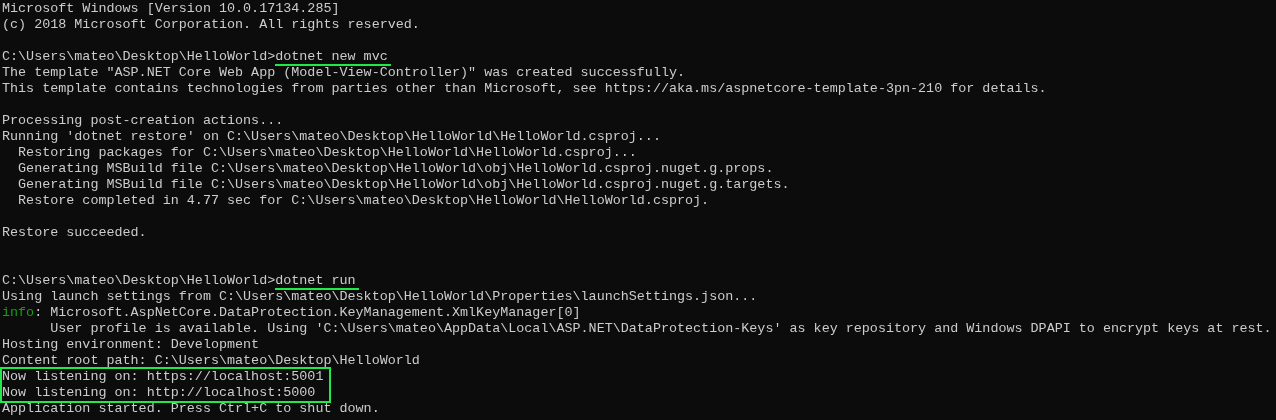  I want to click on log-message: : Microsoft.AspNetCore.DataProtection.KeyManagement.XmlKeyManager[0], so click(307, 313).